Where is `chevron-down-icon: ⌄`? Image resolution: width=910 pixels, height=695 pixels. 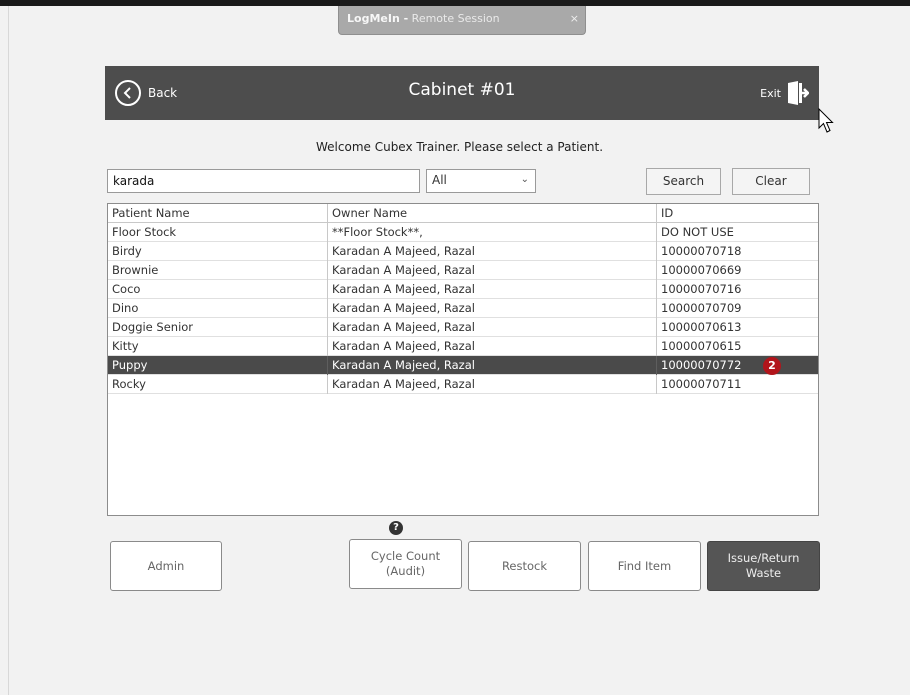
chevron-down-icon: ⌄ is located at coordinates (524, 179).